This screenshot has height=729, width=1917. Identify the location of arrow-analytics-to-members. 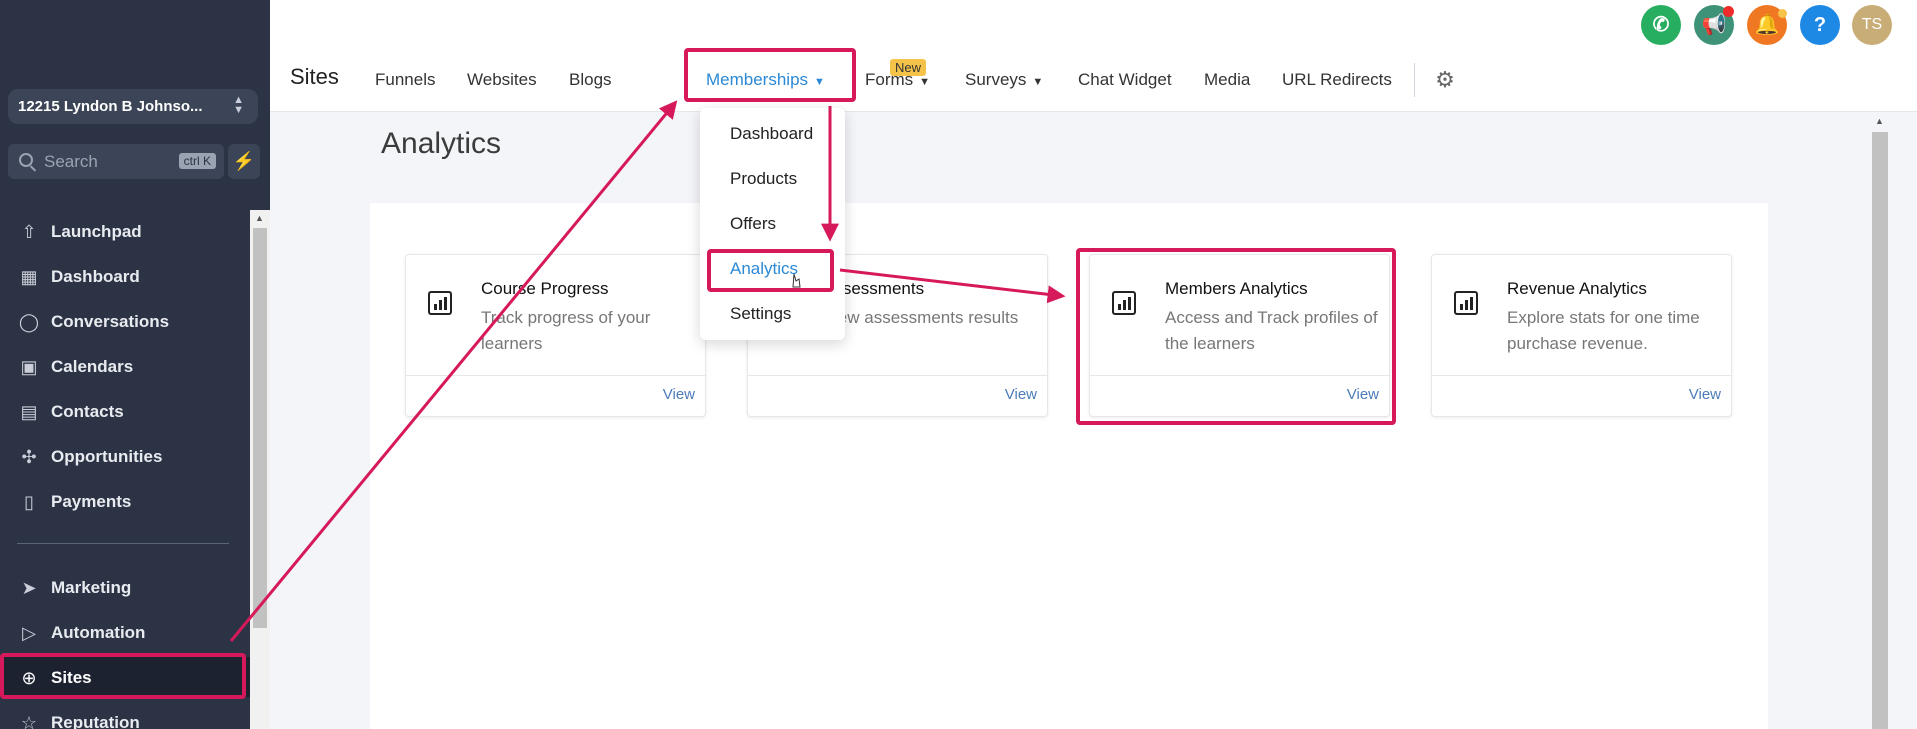
(952, 286).